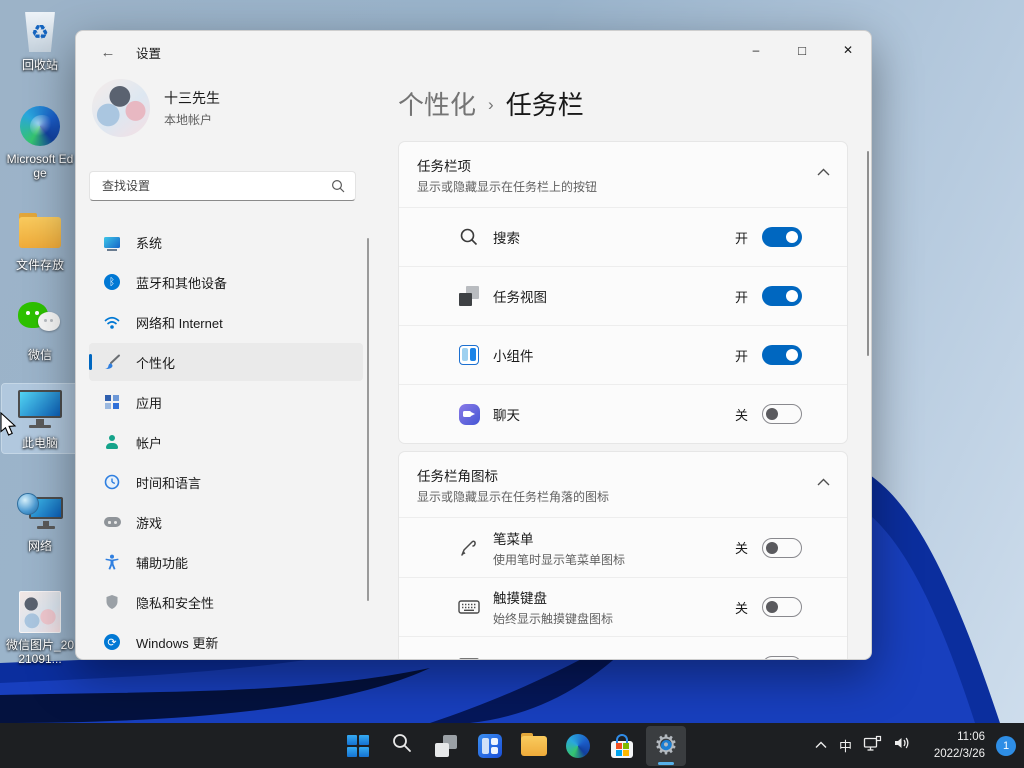 The image size is (1024, 768). Describe the element at coordinates (40, 322) in the screenshot. I see `wechat-icon` at that location.